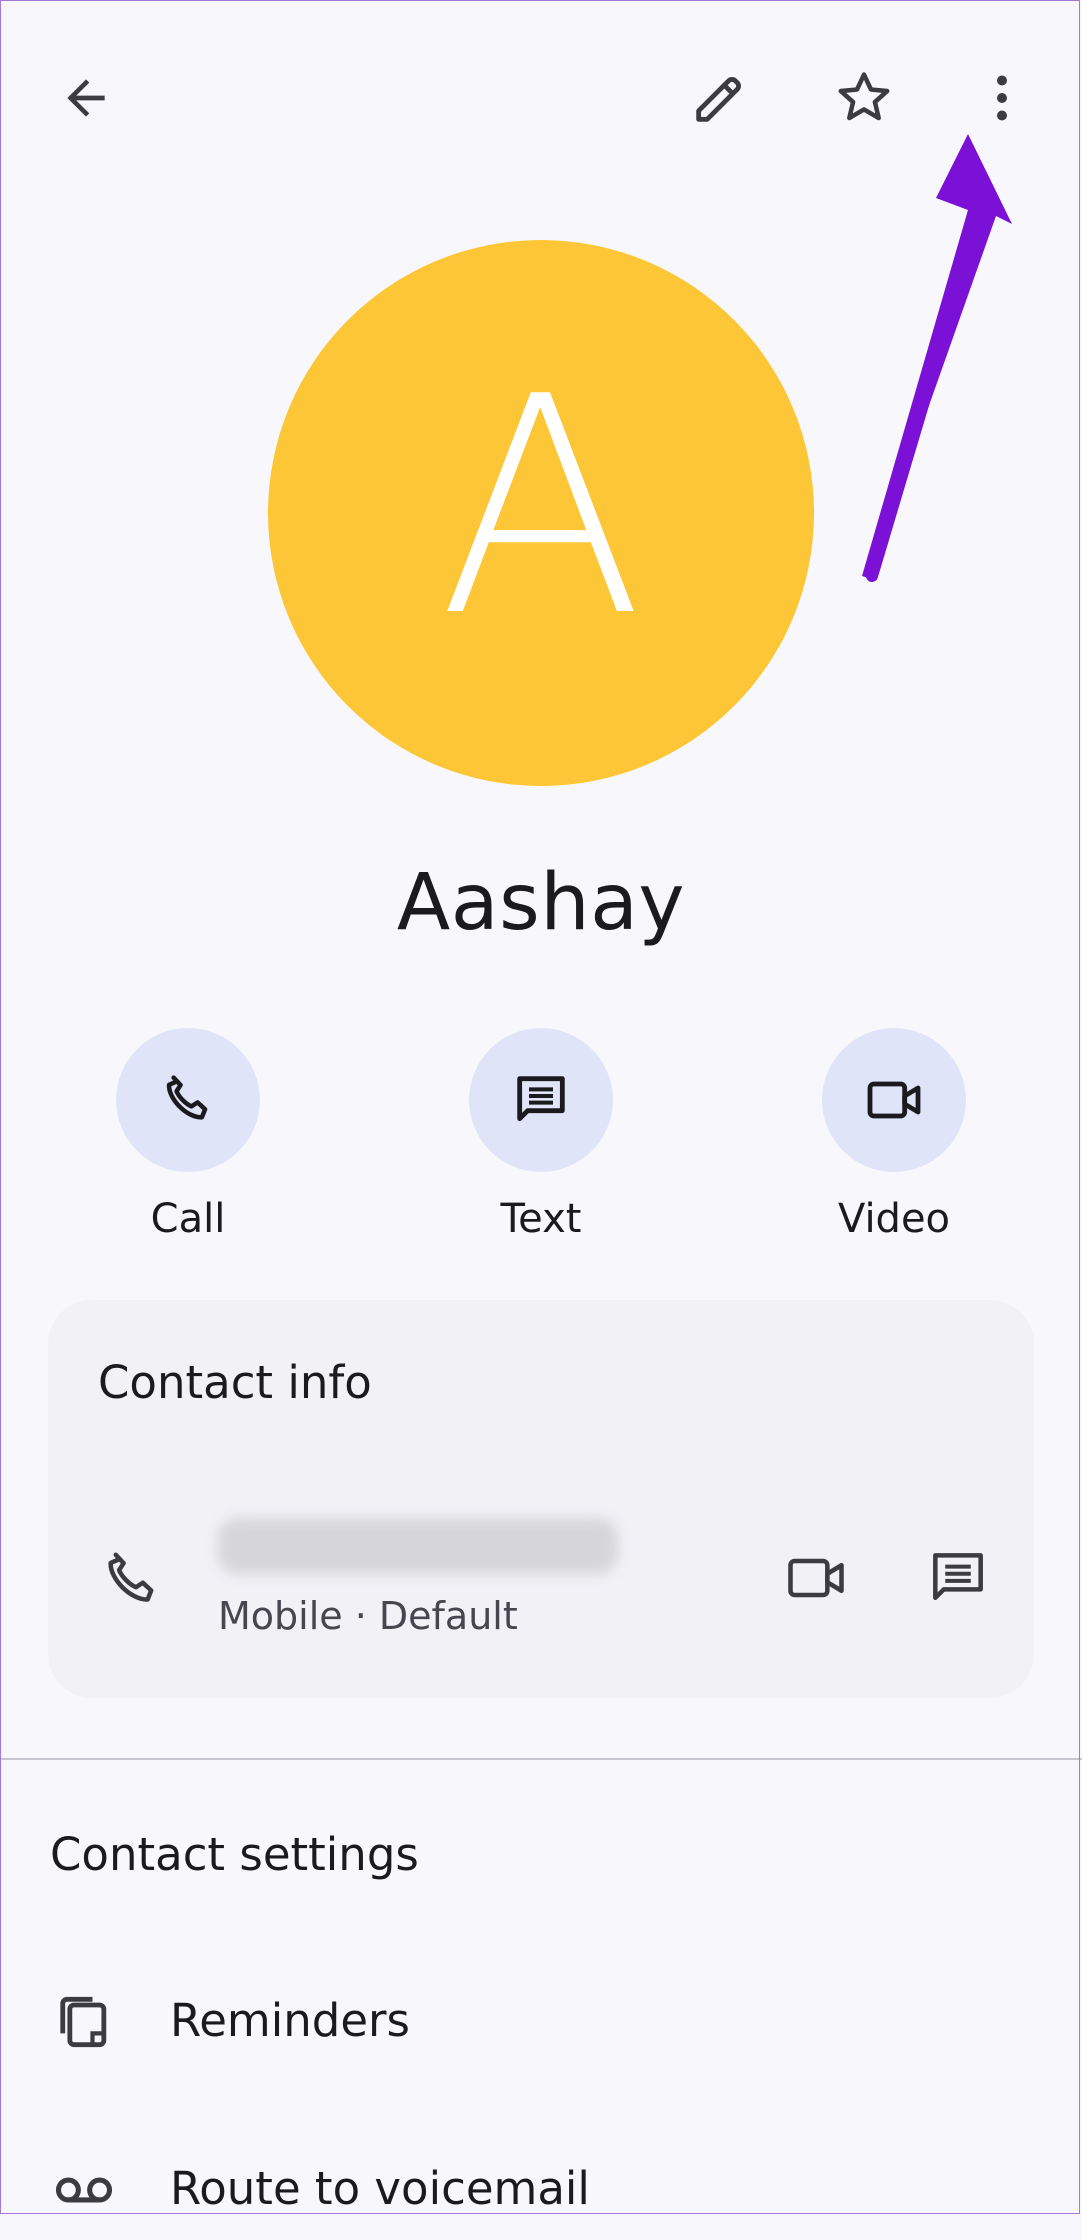 The image size is (1082, 2240). Describe the element at coordinates (188, 1219) in the screenshot. I see `call-action-label: Call` at that location.